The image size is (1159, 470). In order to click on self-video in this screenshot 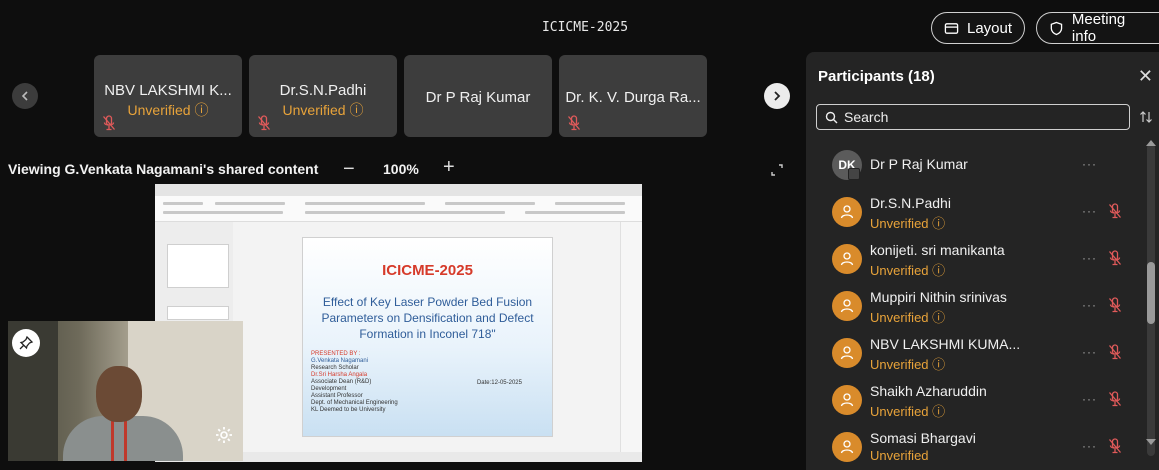, I will do `click(125, 391)`.